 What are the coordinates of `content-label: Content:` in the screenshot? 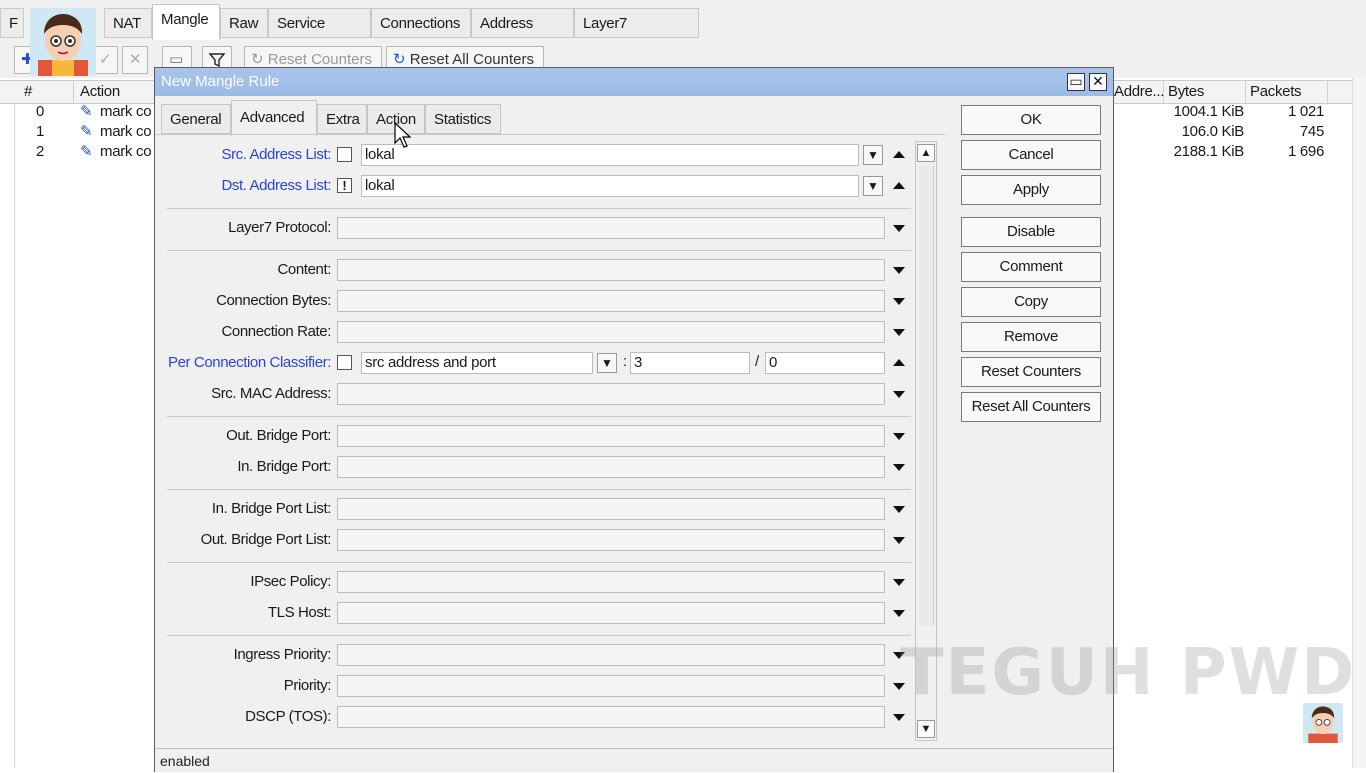 It's located at (304, 269).